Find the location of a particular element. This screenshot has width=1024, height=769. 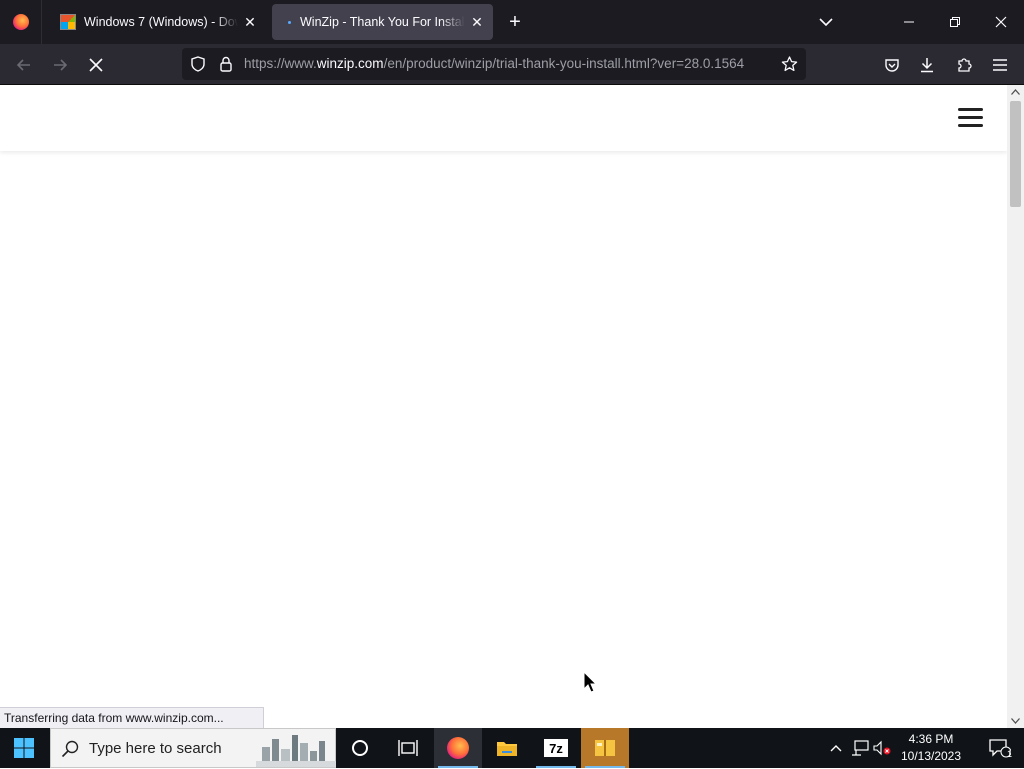

volume-muted-icon is located at coordinates (882, 748).